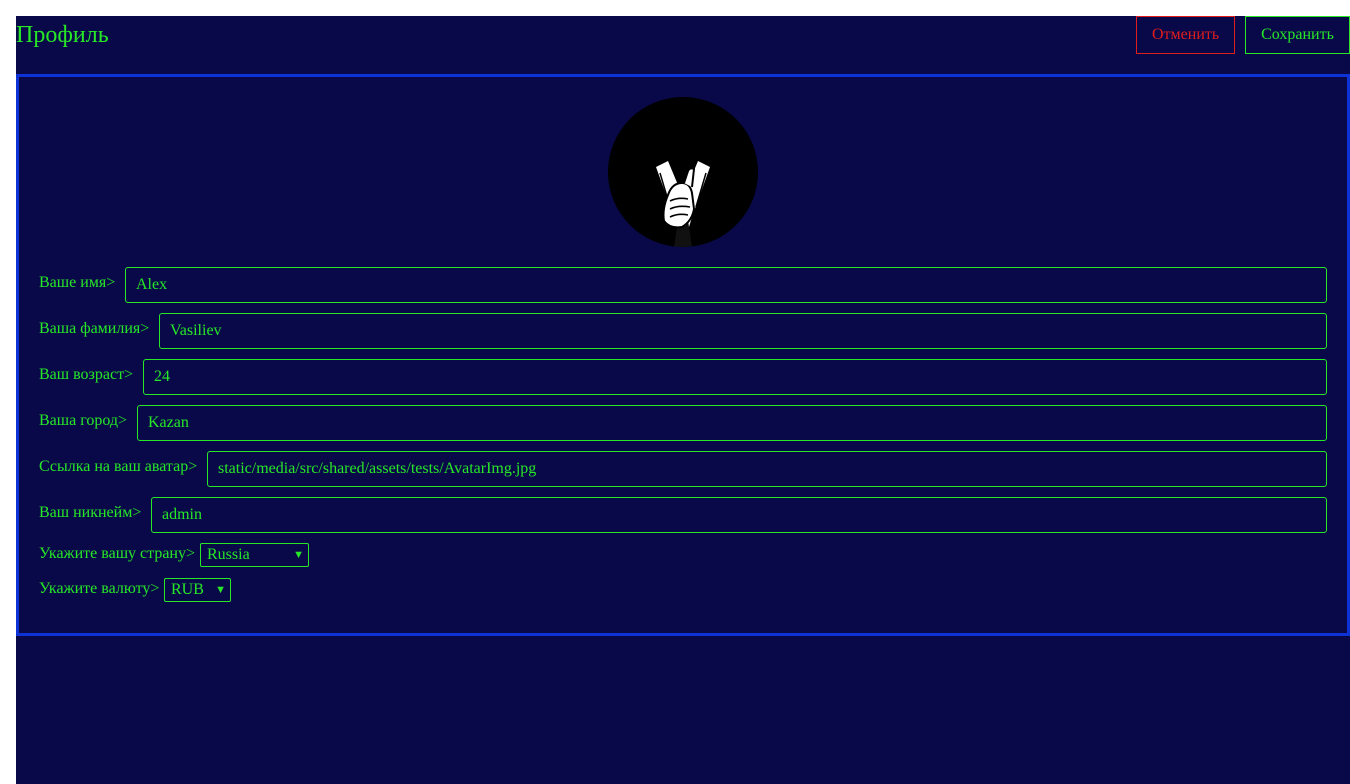 This screenshot has width=1350, height=784. I want to click on currency-selected-value: RUB, so click(187, 589).